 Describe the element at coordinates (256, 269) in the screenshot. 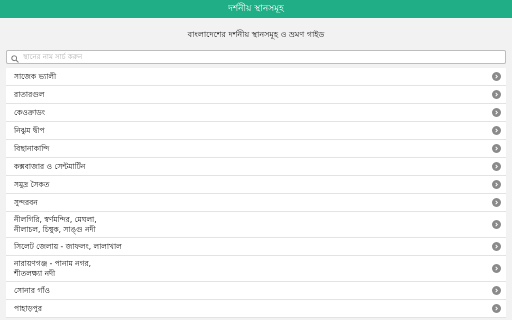

I see `list-item: নারায়ণগঞ্জ - পানাম নগর, শীতলক্ষ্যা নদী` at that location.